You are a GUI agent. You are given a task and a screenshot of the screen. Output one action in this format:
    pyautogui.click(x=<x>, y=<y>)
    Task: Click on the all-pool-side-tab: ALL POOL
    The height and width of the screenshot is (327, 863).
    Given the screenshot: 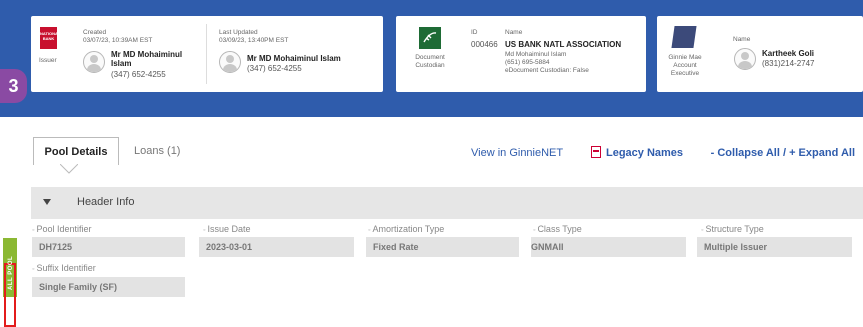 What is the action you would take?
    pyautogui.click(x=11, y=278)
    